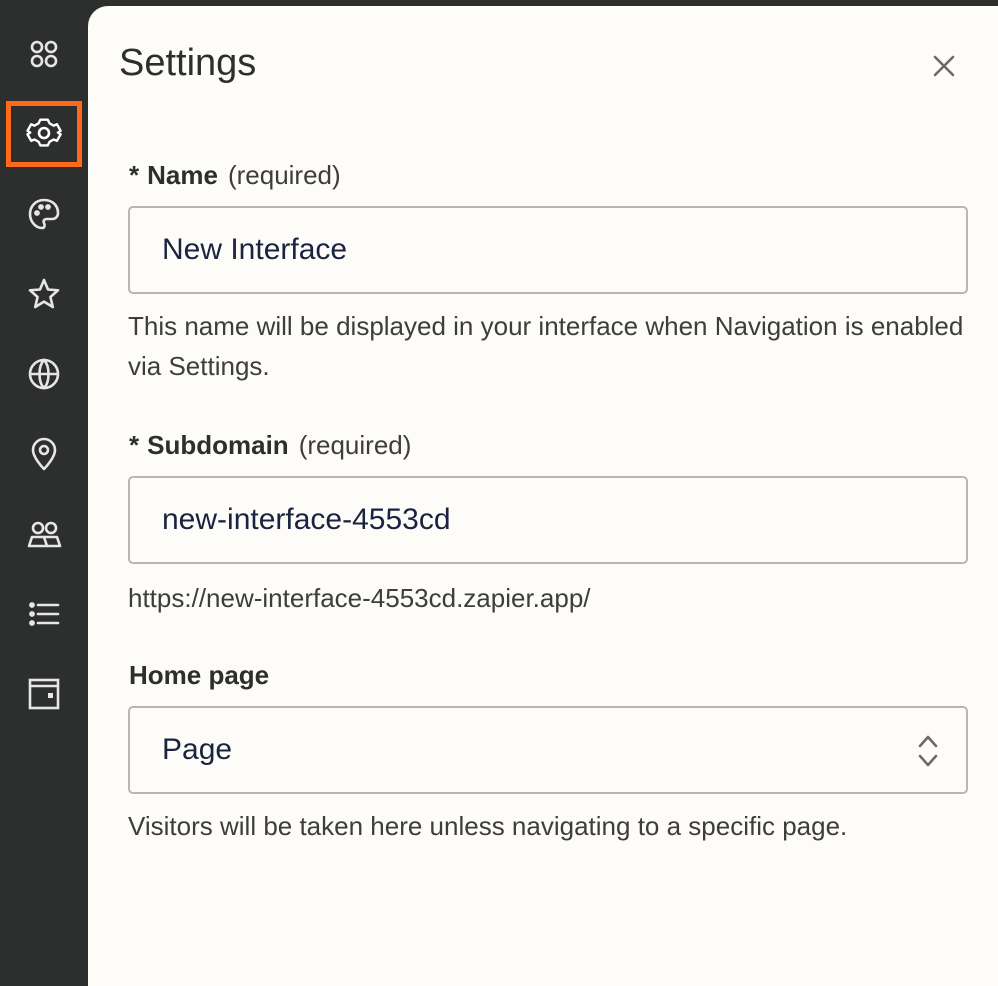  I want to click on location-pin-icon, so click(44, 454).